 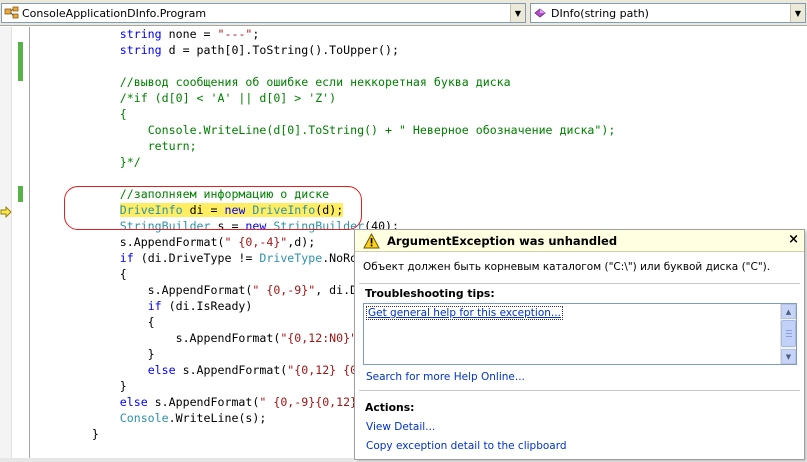 I want to click on indicator-margin, so click(x=6, y=244).